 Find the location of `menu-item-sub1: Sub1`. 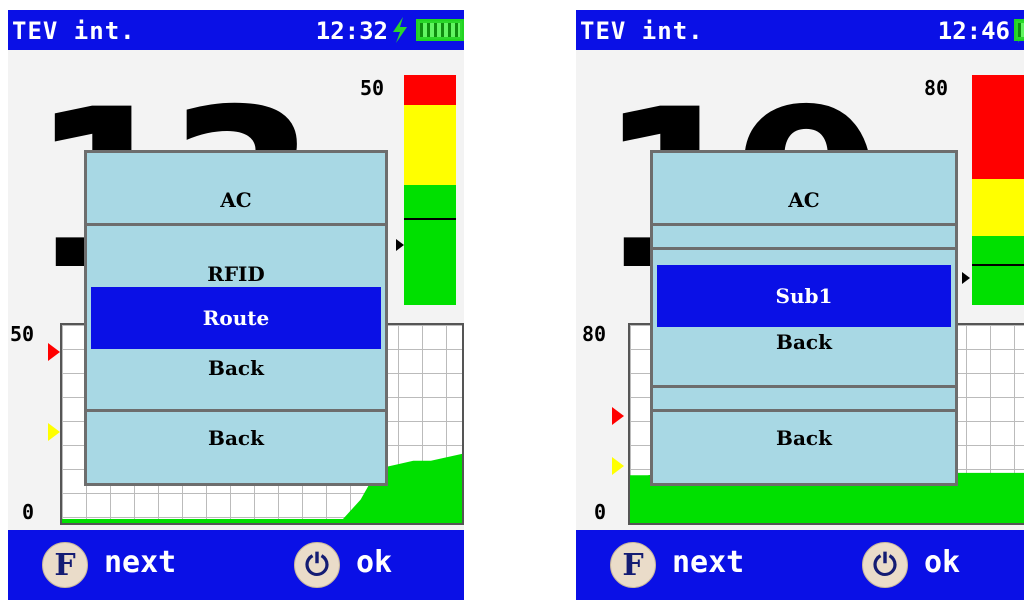

menu-item-sub1: Sub1 is located at coordinates (804, 296).